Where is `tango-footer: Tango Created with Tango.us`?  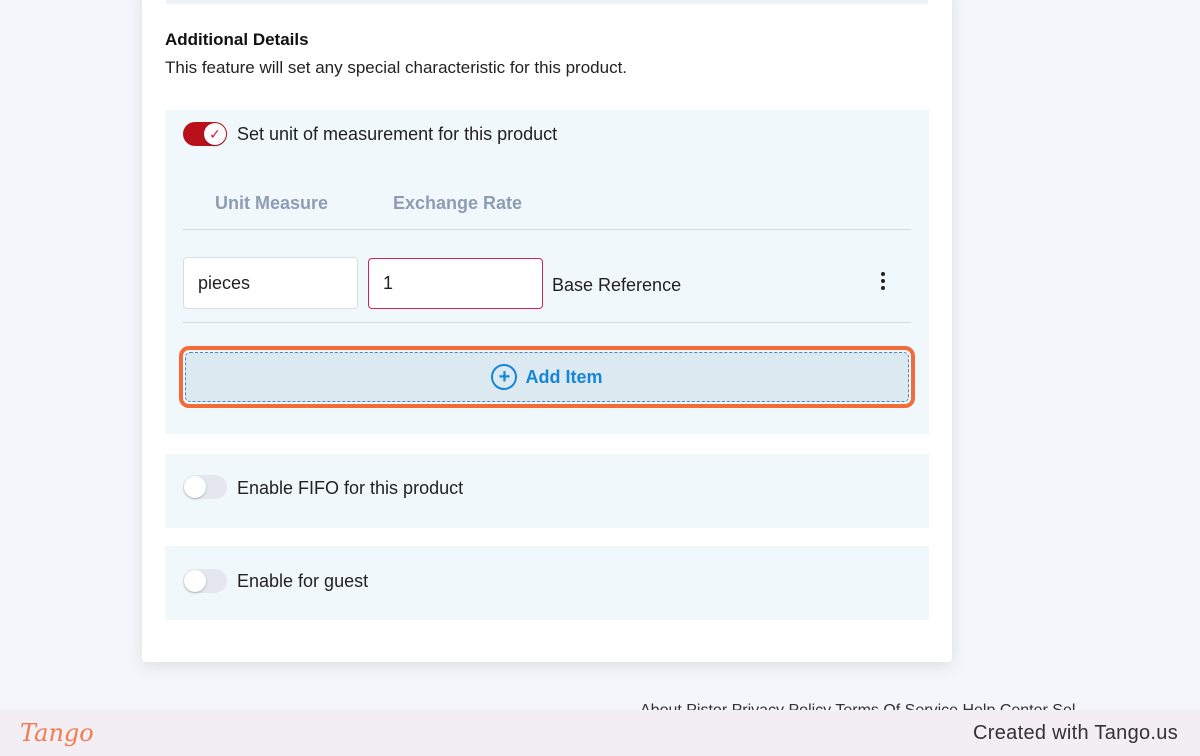
tango-footer: Tango Created with Tango.us is located at coordinates (600, 733).